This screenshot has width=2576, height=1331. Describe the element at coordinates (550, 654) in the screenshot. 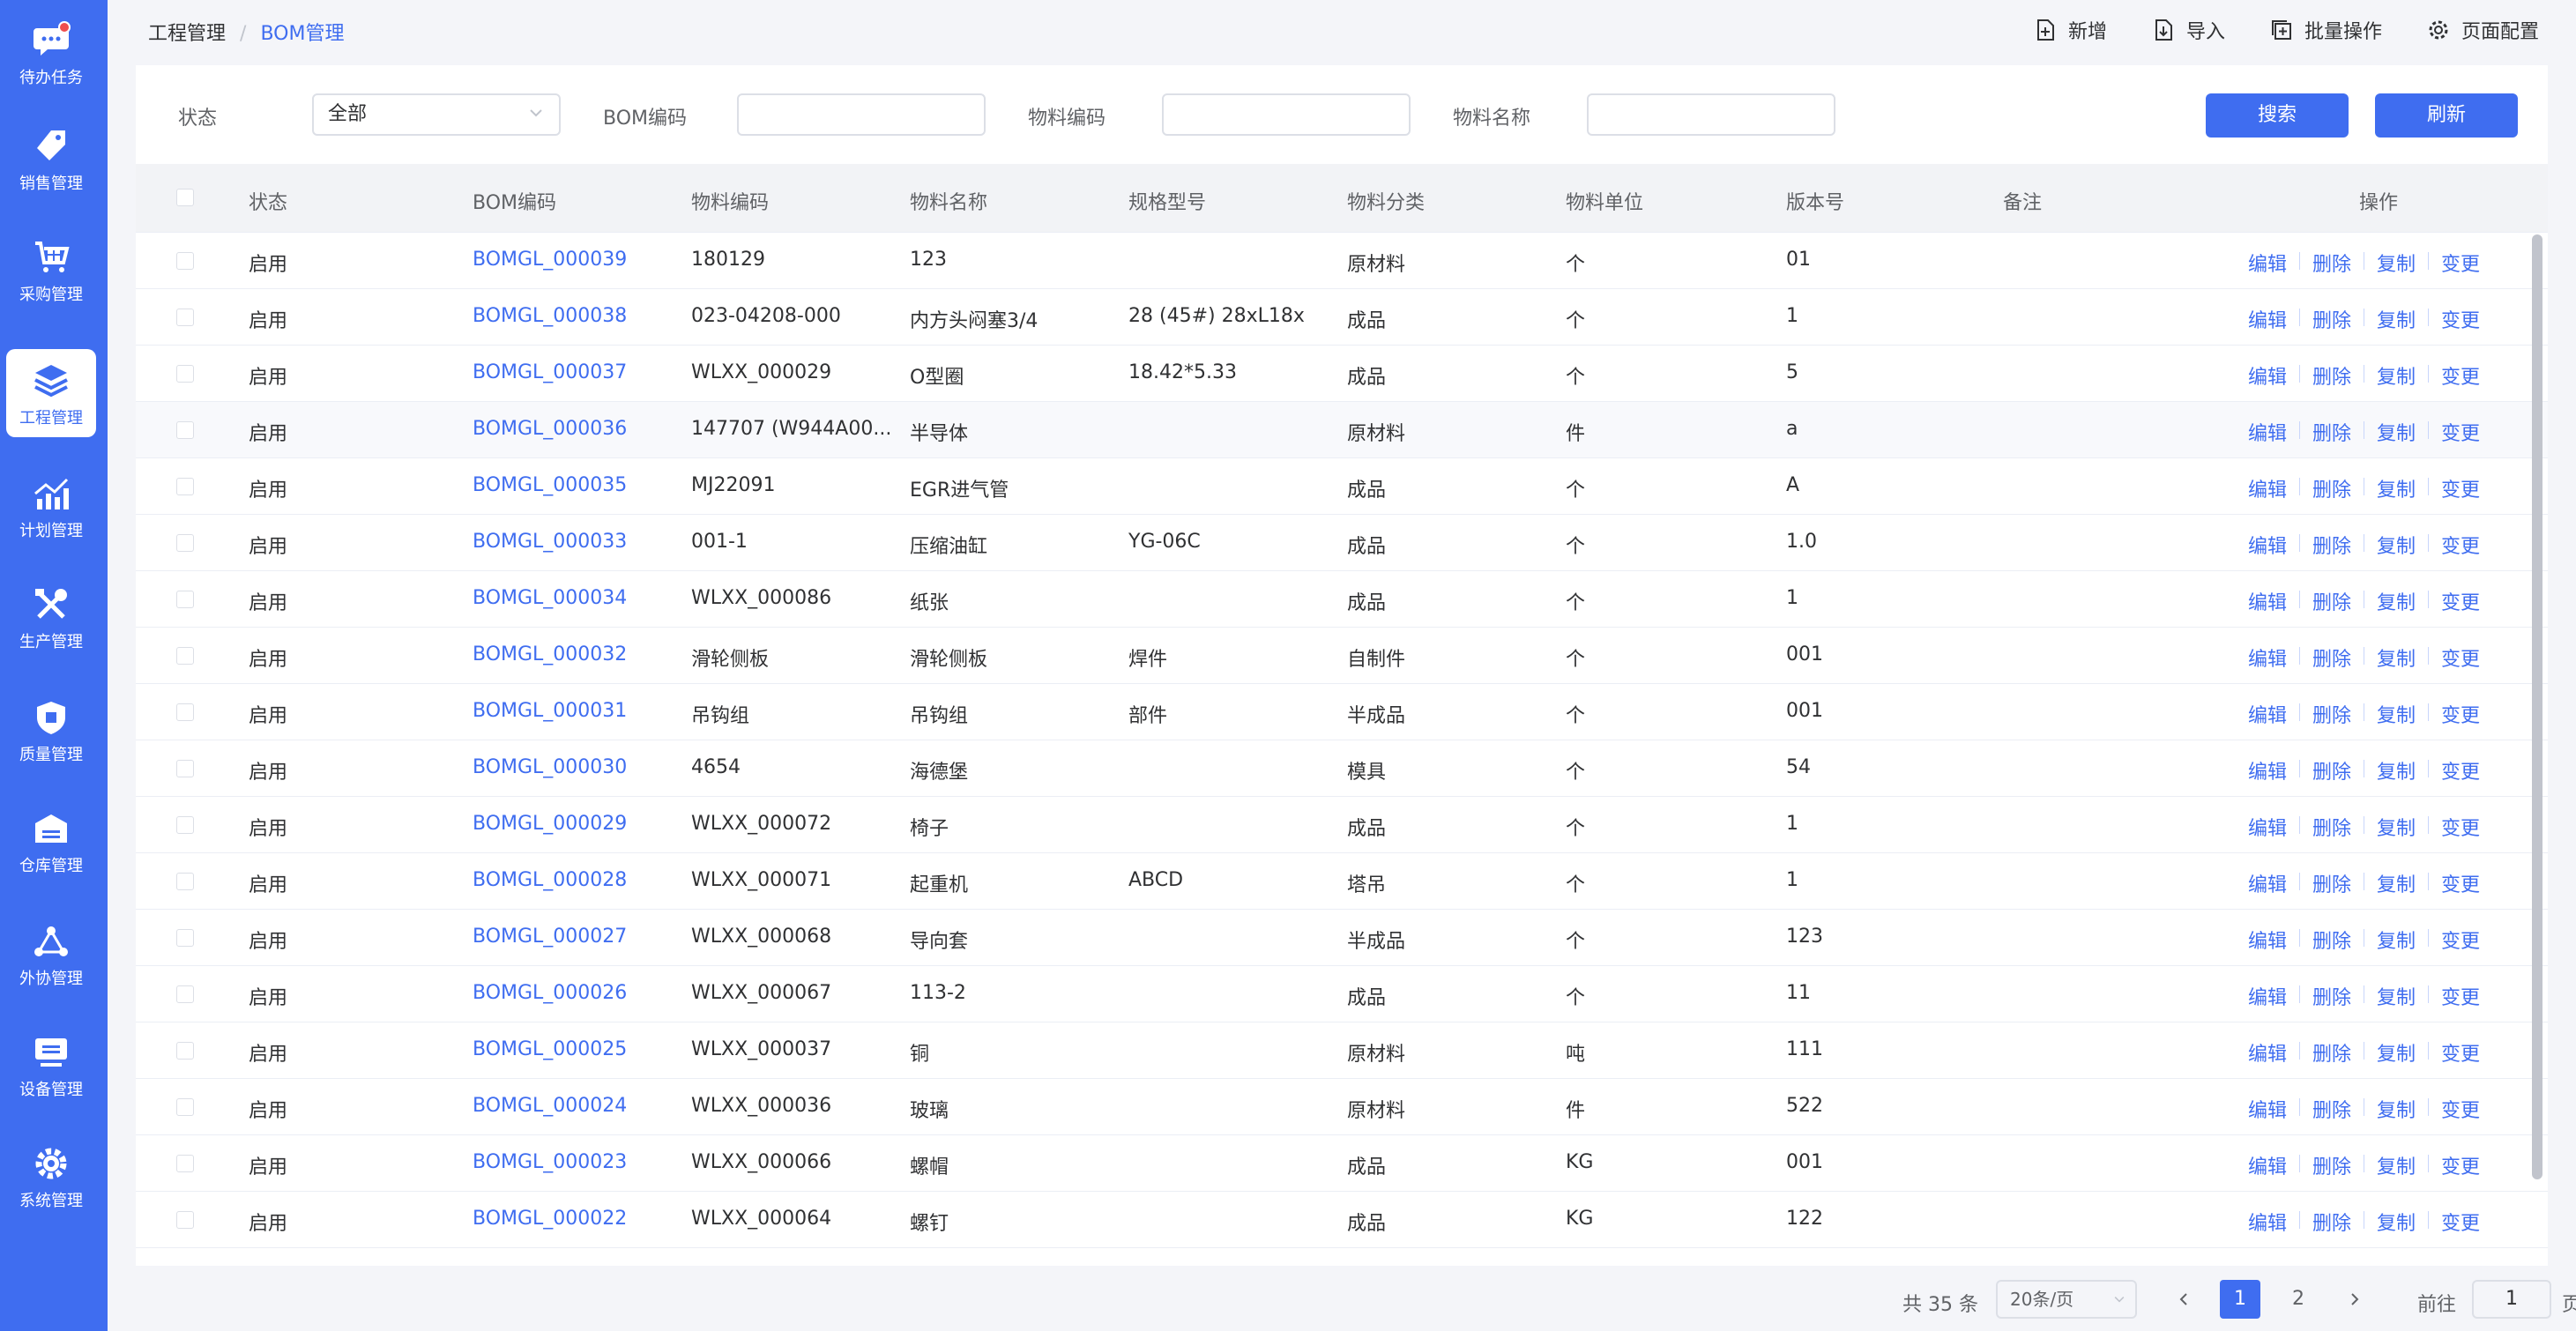

I see `cell-bom-code: BOMGL_000032` at that location.